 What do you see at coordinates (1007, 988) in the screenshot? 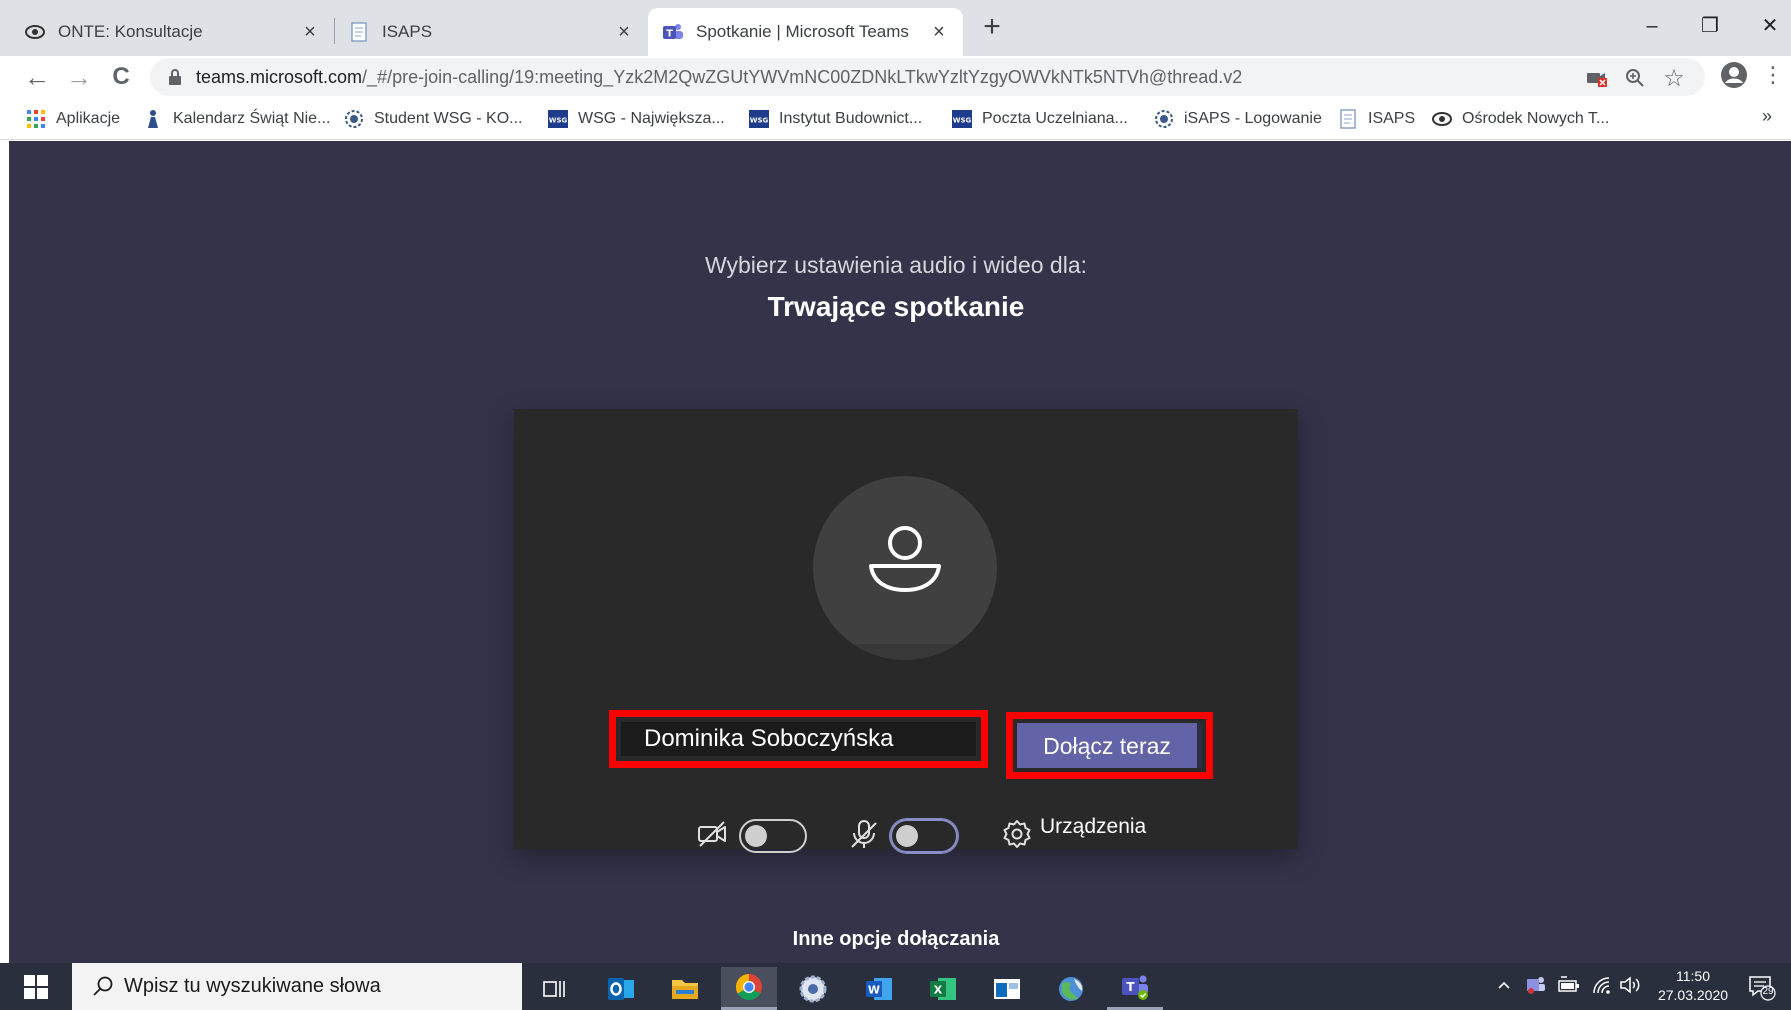
I see `window-app-icon` at bounding box center [1007, 988].